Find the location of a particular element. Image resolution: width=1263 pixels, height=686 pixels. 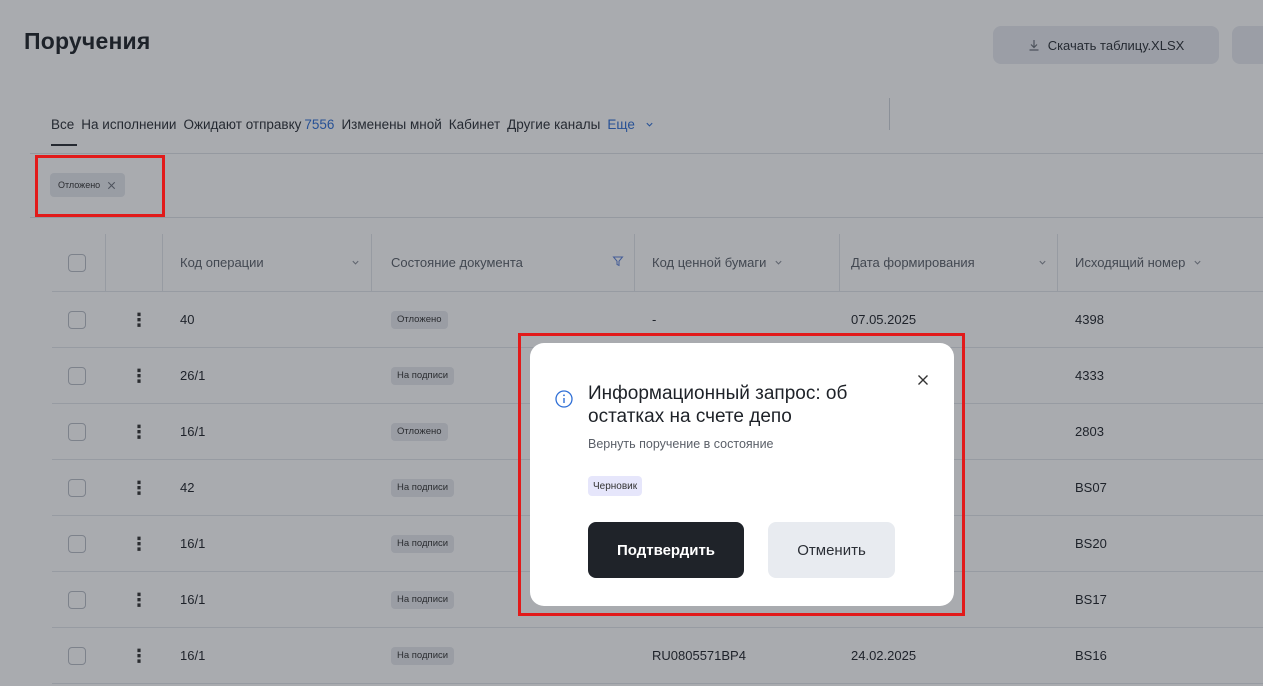

highlight-dialog is located at coordinates (741, 474).